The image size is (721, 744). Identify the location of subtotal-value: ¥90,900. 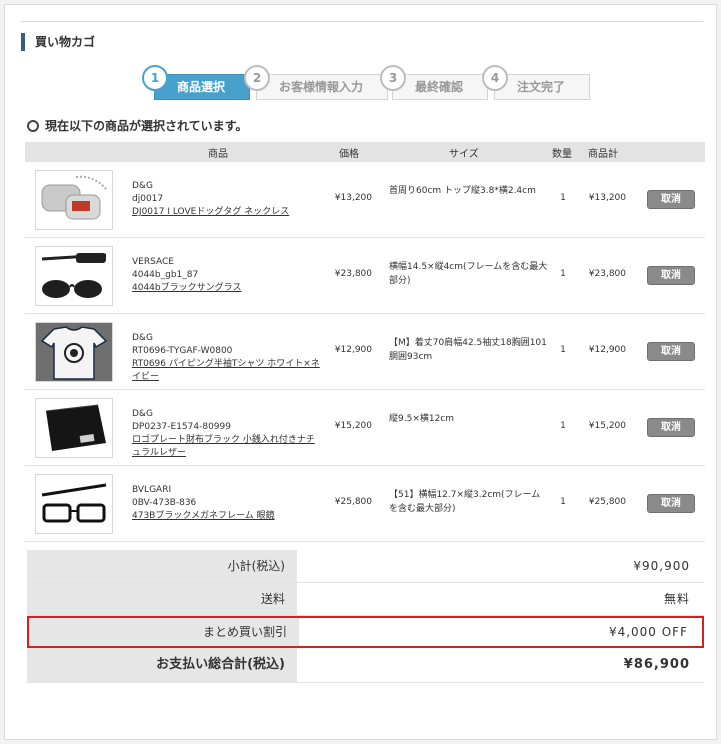
(661, 566).